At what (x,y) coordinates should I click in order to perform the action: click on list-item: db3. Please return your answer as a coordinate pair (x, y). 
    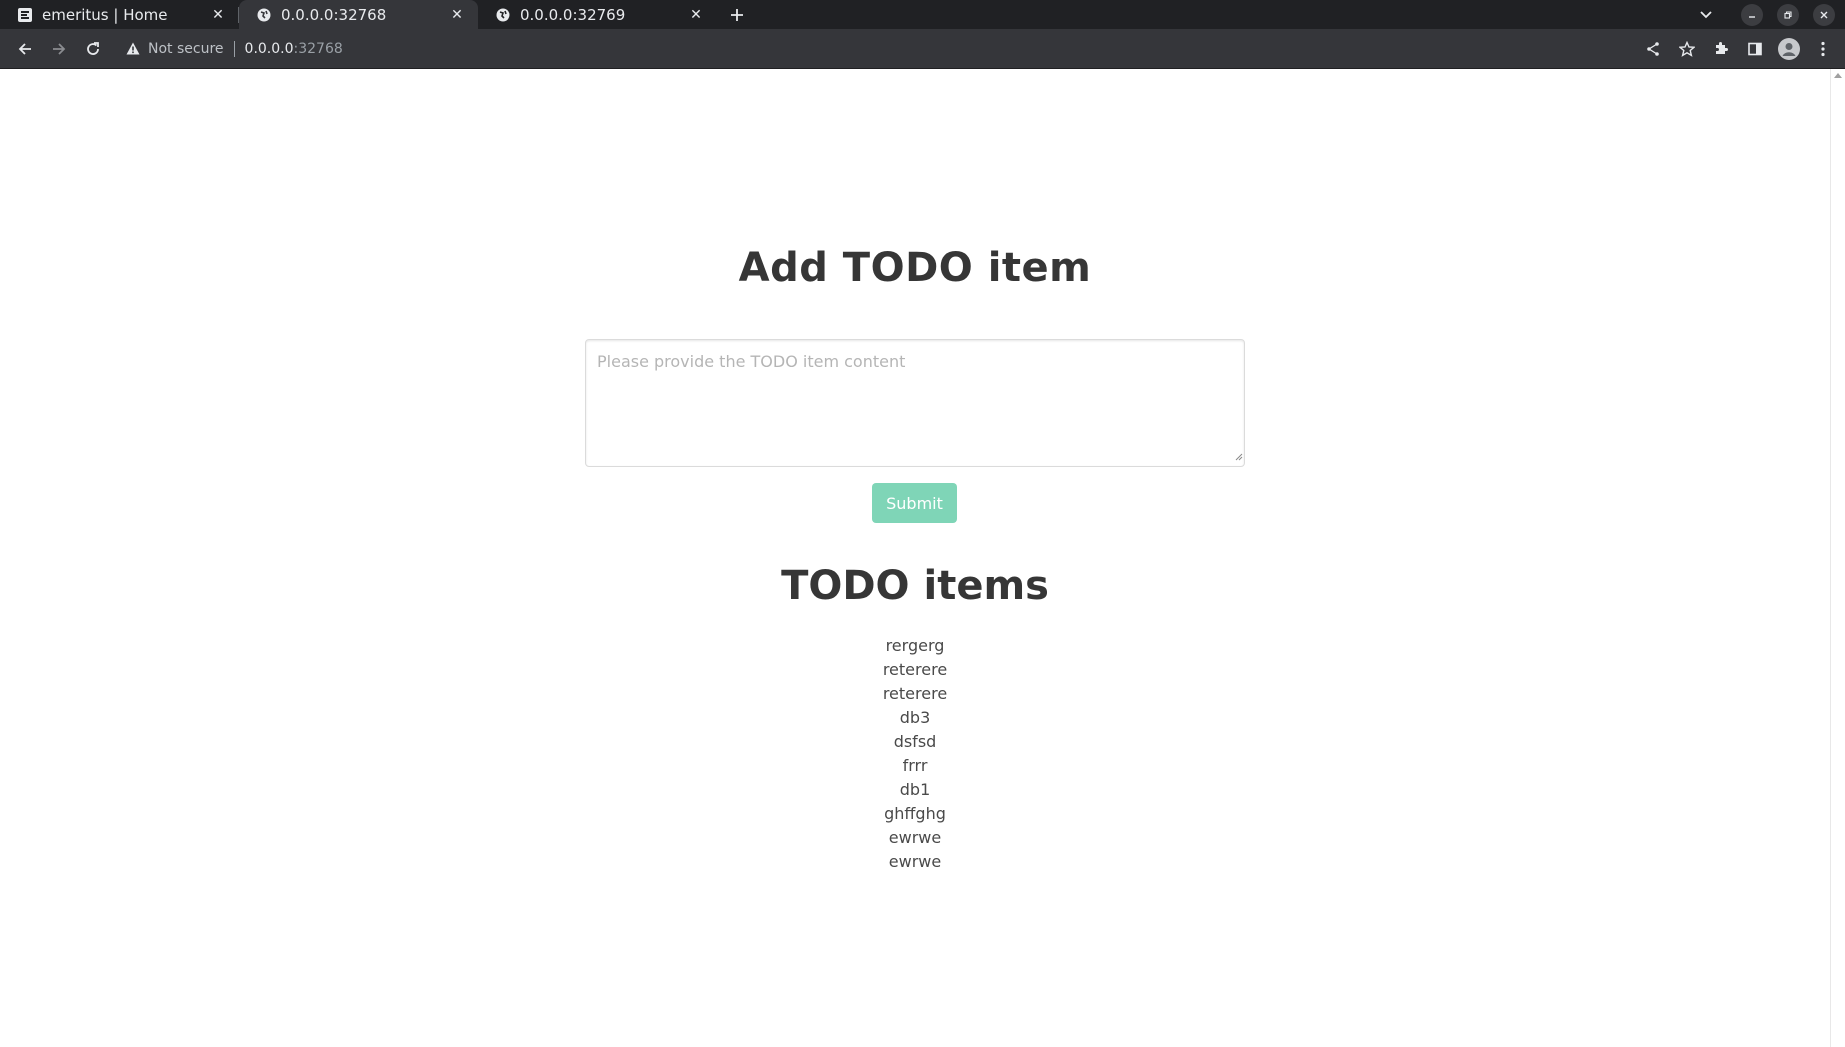
    Looking at the image, I should click on (915, 717).